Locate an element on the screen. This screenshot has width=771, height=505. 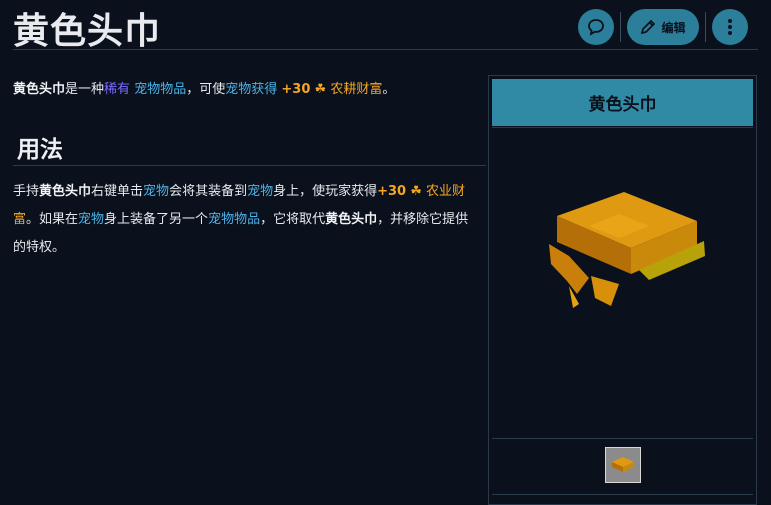
yellow-bandana-item-icon is located at coordinates (623, 464).